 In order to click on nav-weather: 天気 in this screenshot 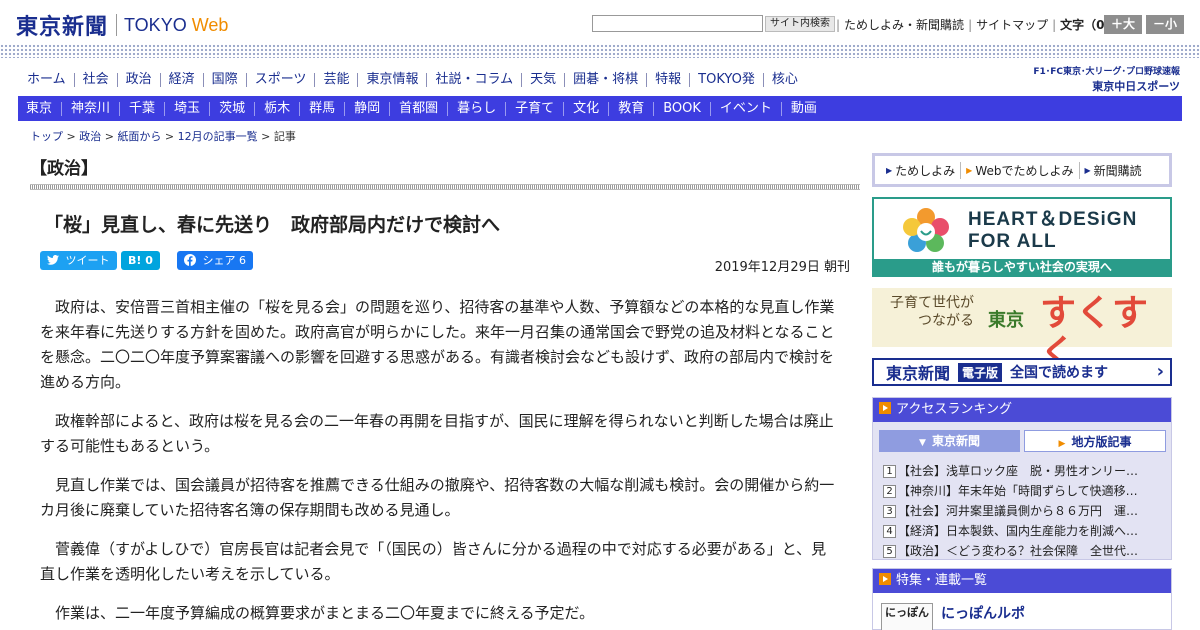, I will do `click(542, 80)`.